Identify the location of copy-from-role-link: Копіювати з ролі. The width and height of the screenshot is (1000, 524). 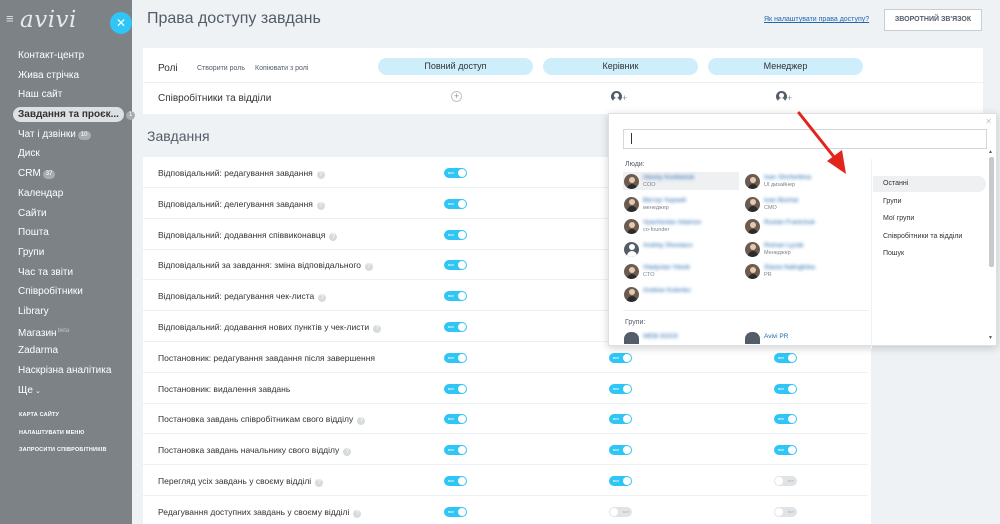
(281, 68).